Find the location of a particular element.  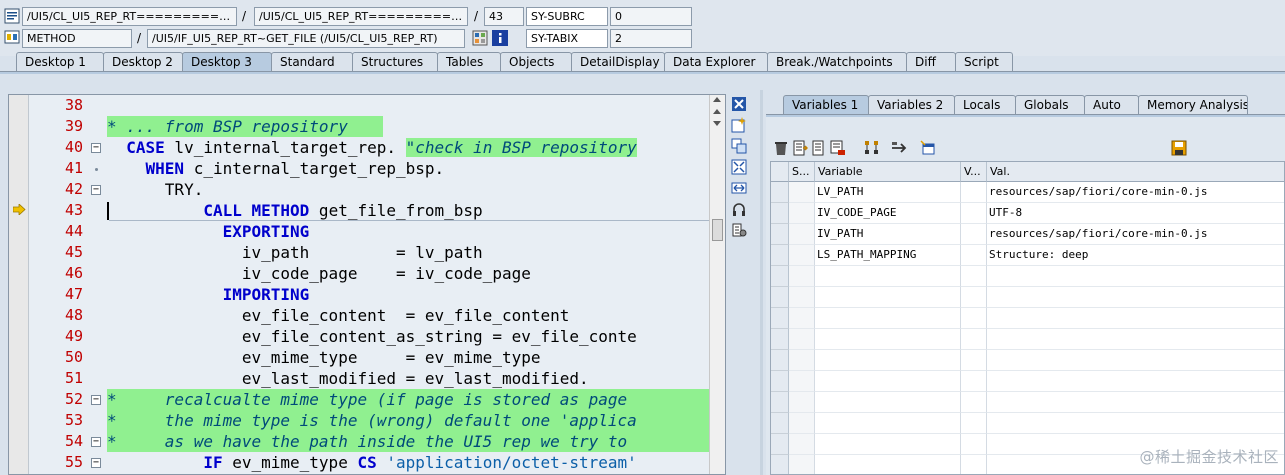

export-icon is located at coordinates (819, 148).